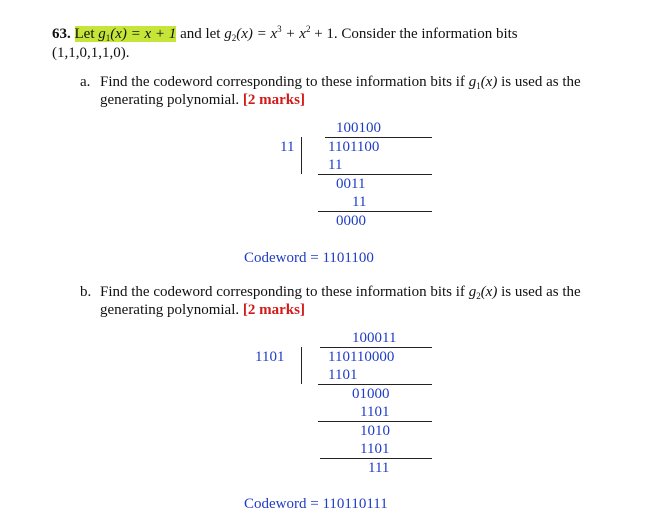  Describe the element at coordinates (375, 174) in the screenshot. I see `part-a-step-1-line` at that location.